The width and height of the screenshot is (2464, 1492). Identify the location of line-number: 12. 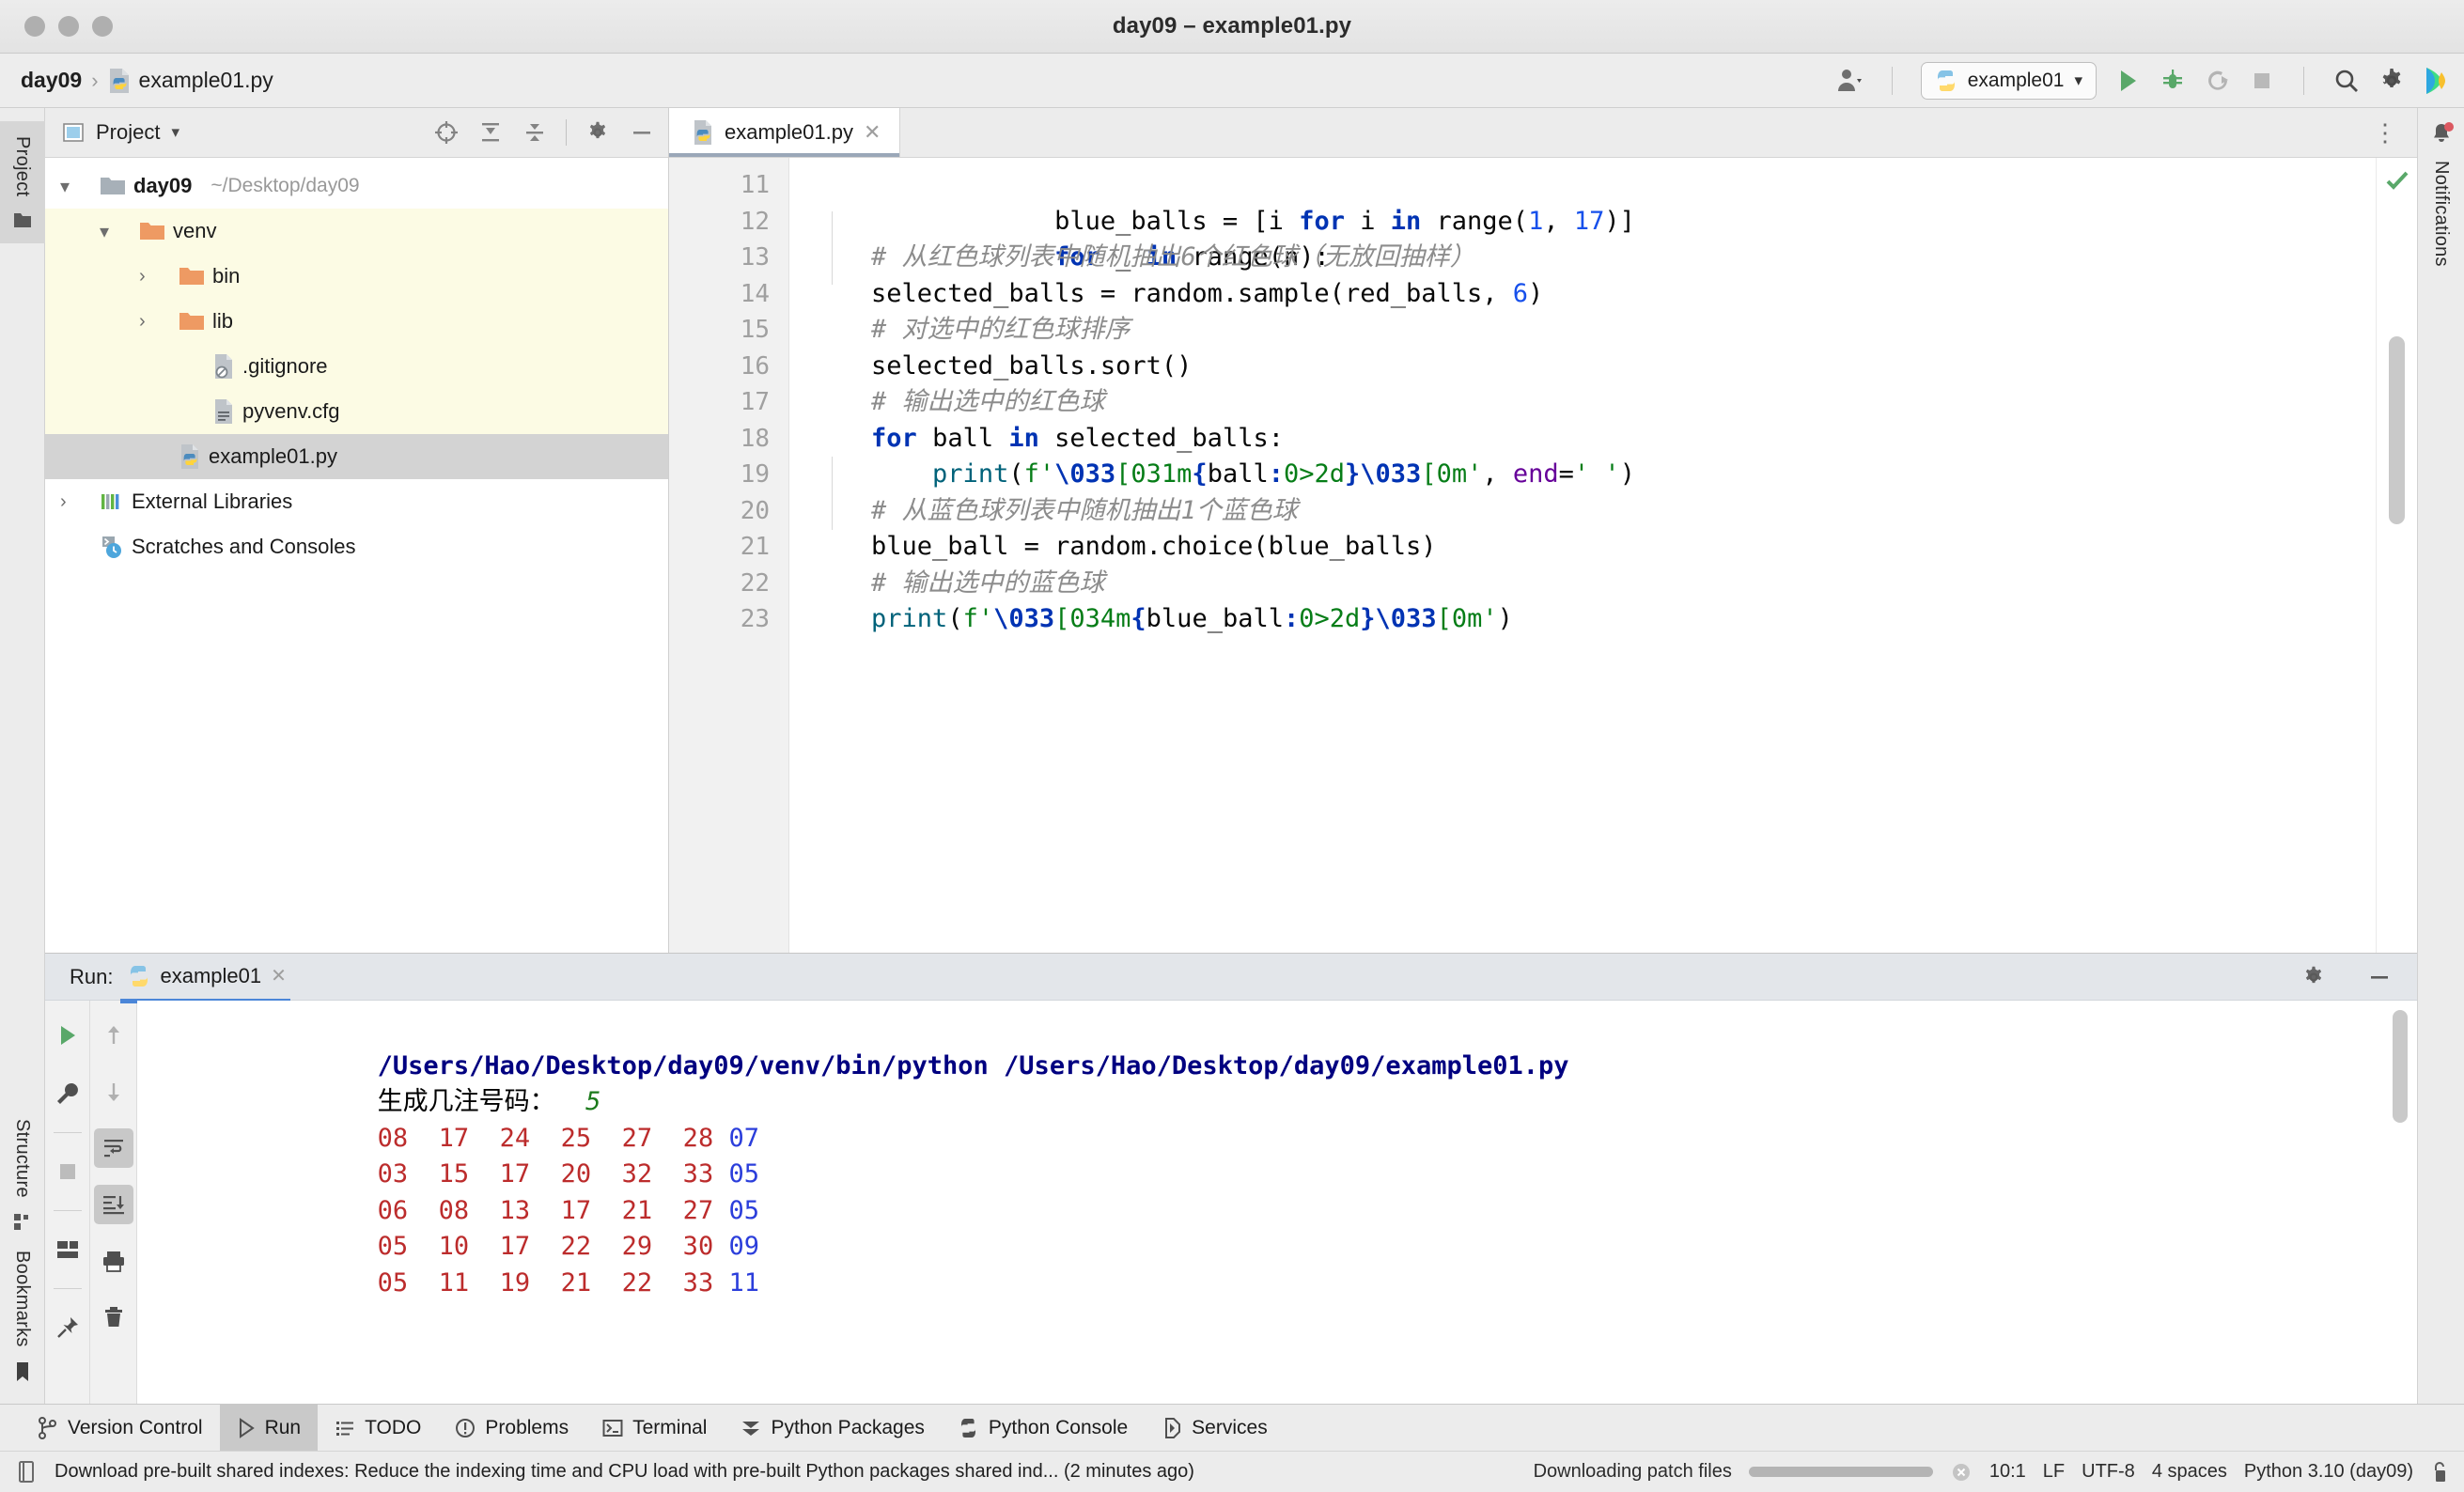
(755, 221).